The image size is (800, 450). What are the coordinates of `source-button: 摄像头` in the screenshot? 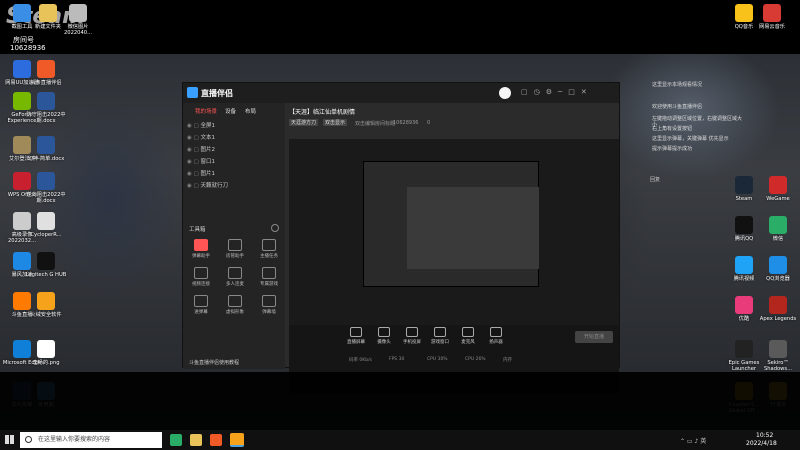 It's located at (384, 336).